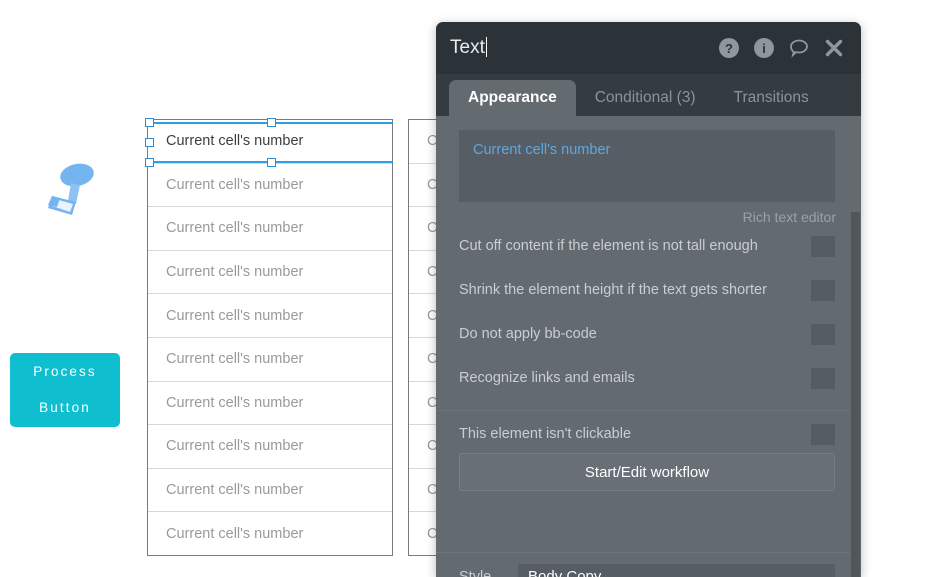 This screenshot has height=577, width=949. Describe the element at coordinates (823, 334) in the screenshot. I see `checkbox-no-bb-code` at that location.